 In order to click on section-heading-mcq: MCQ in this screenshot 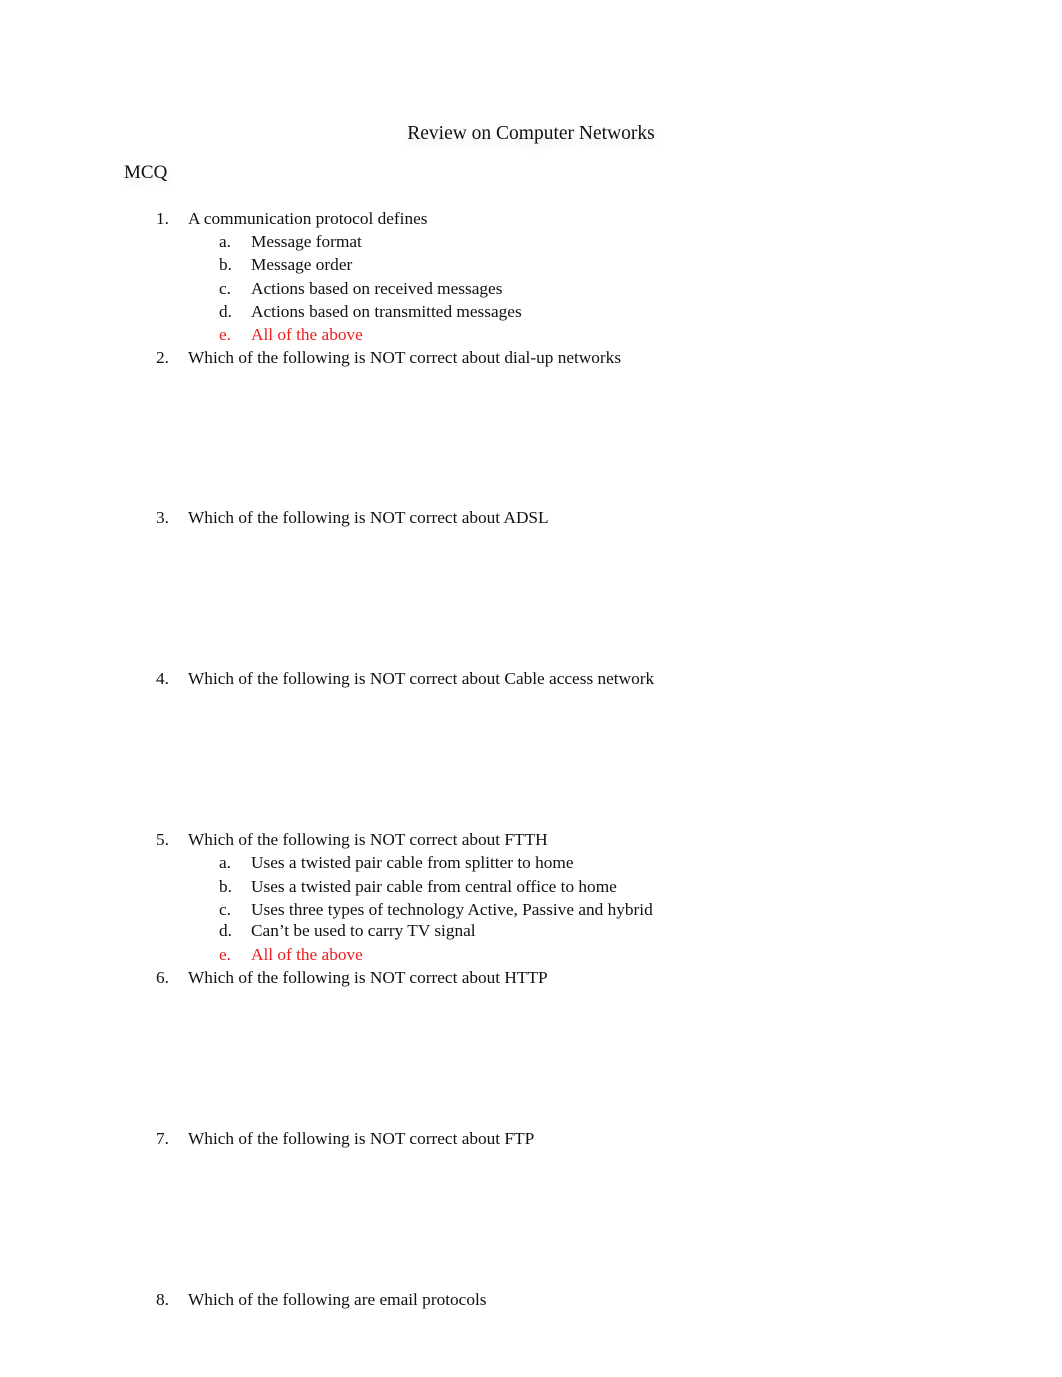, I will do `click(146, 172)`.